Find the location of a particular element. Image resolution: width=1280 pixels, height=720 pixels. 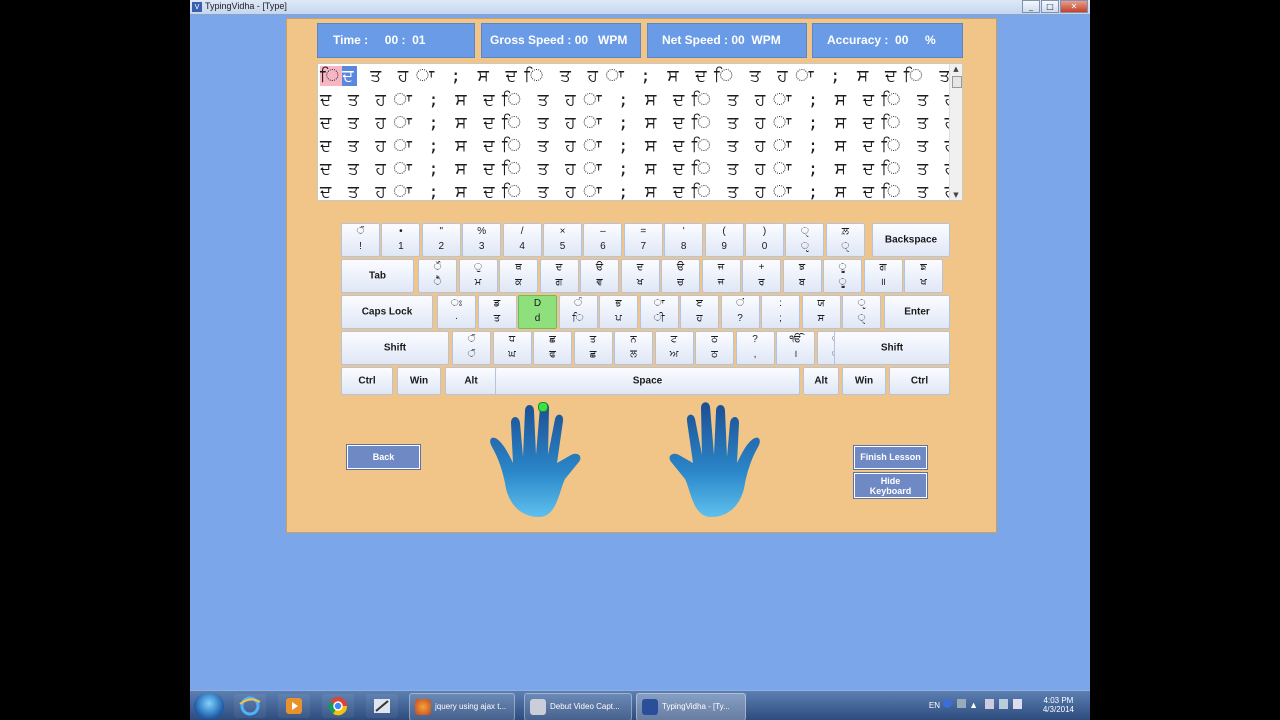

help-icon is located at coordinates (947, 703).